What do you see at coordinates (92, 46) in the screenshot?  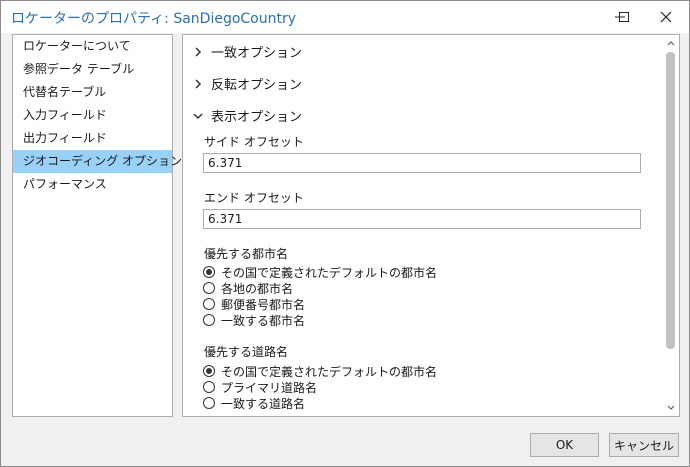 I see `nav-item-about: ロケーターについて` at bounding box center [92, 46].